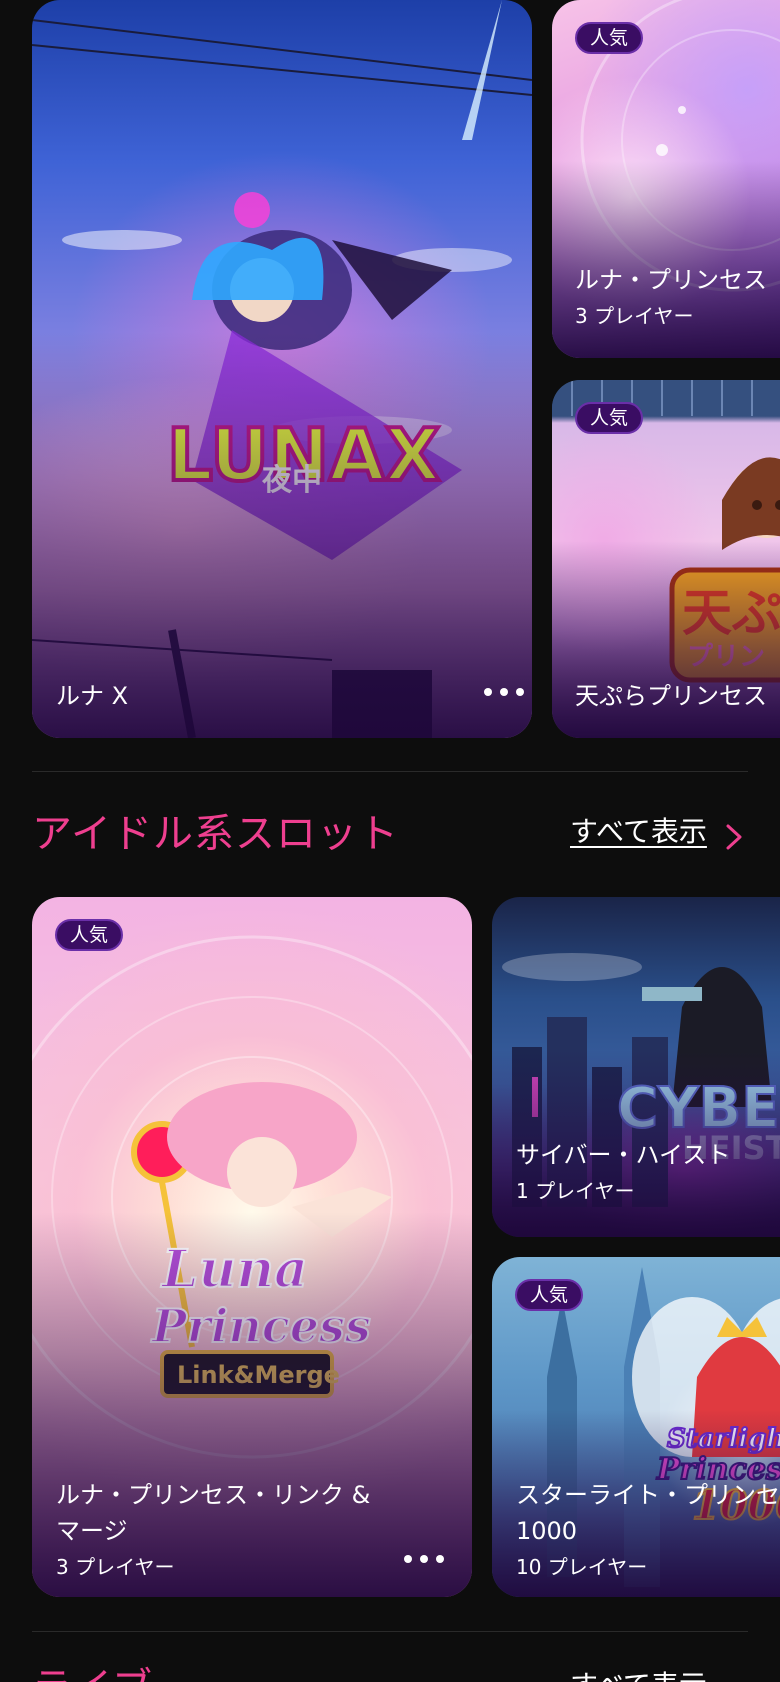  I want to click on section-title-live: ライブ, so click(92, 1671).